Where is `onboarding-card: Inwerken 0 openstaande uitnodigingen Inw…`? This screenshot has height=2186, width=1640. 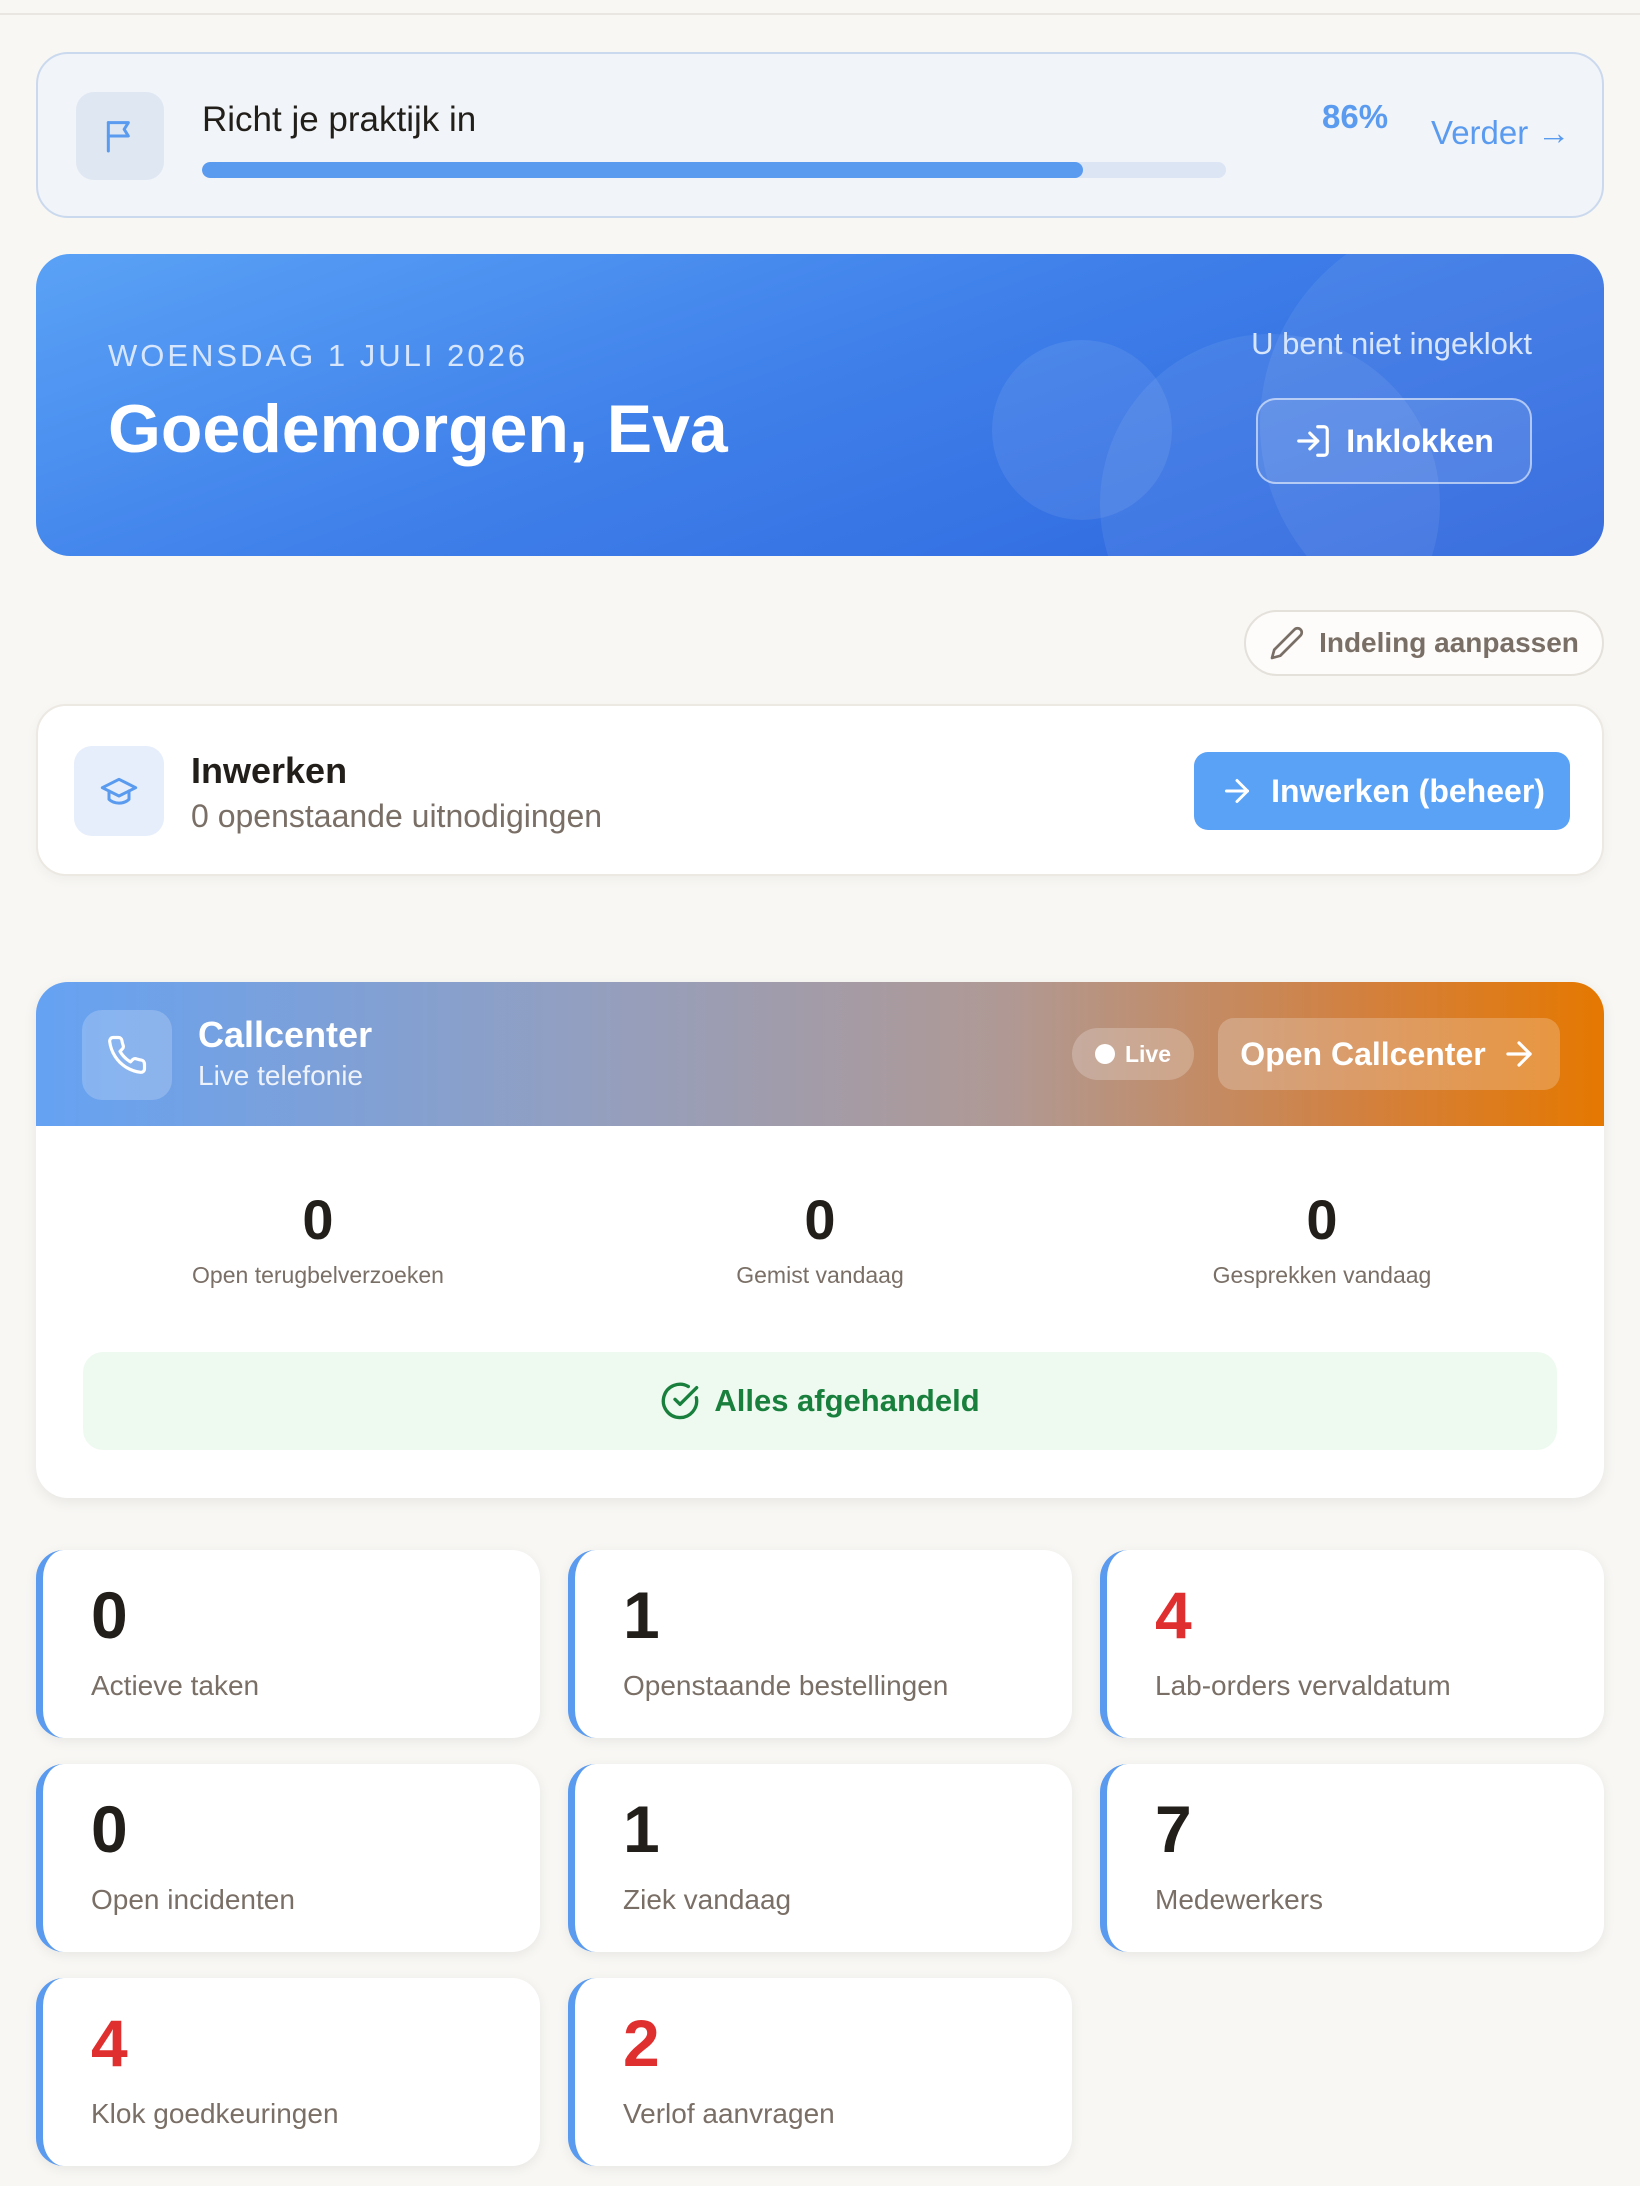
onboarding-card: Inwerken 0 openstaande uitnodigingen Inw… is located at coordinates (820, 790).